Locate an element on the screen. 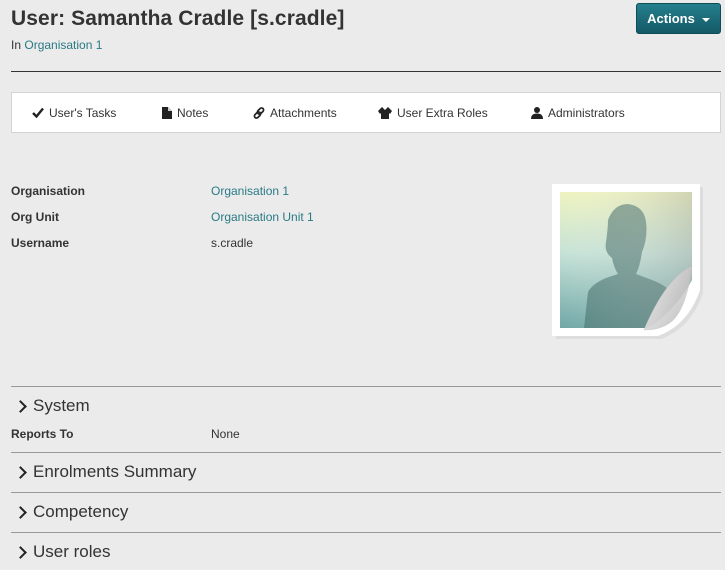 This screenshot has height=570, width=725. tab-user-extra-roles: User Extra Roles is located at coordinates (433, 112).